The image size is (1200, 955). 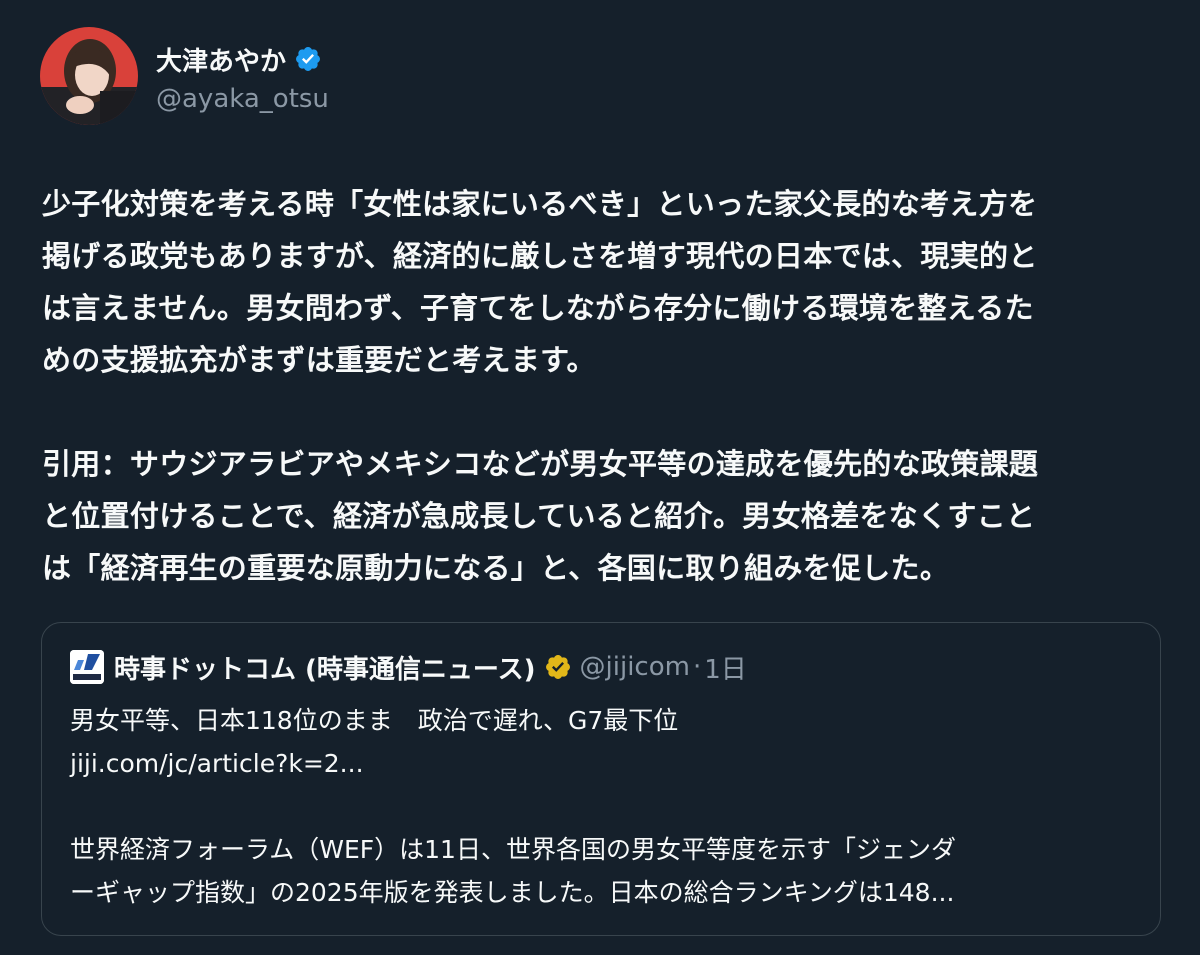 I want to click on author-names: 大津あやか @ayaka_otsu, so click(x=242, y=76).